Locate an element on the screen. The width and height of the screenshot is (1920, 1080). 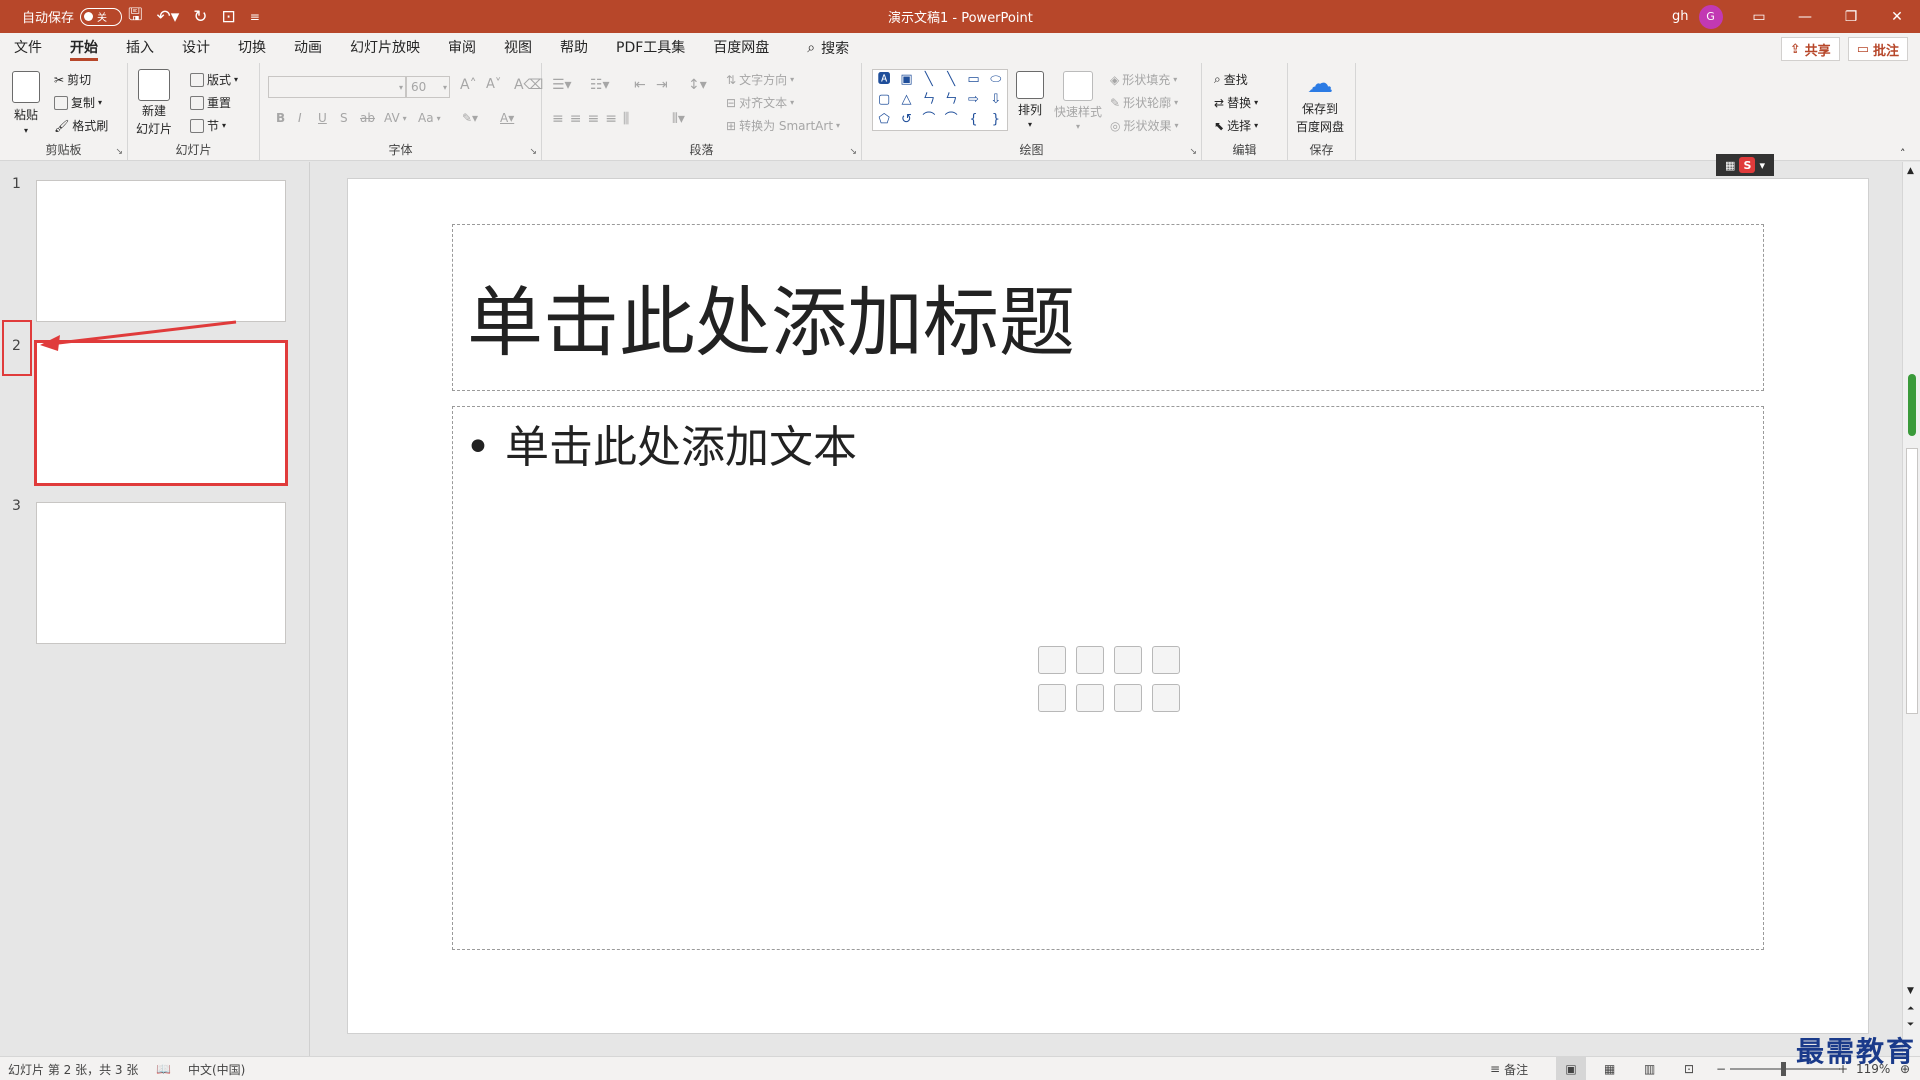
zoom-out-icon: − is located at coordinates (1721, 1068).